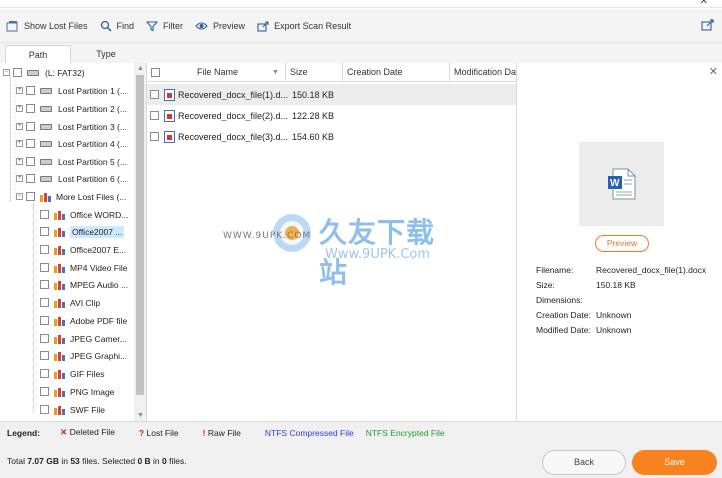  I want to click on tree-scrollbar: ▲ ▼, so click(140, 242).